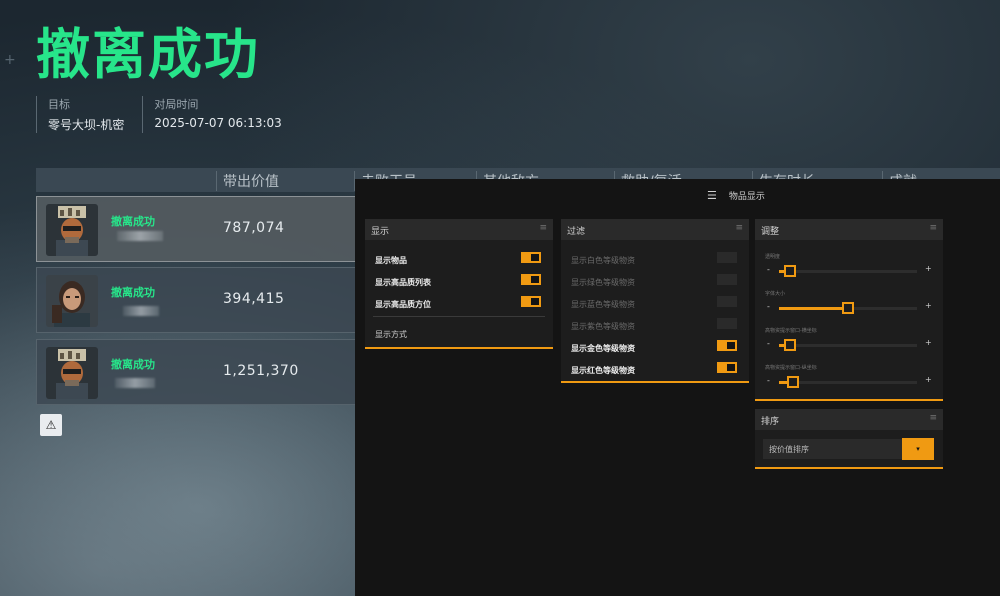 This screenshot has height=596, width=1000. I want to click on time-value: 2025-07-07 06:13:03, so click(218, 123).